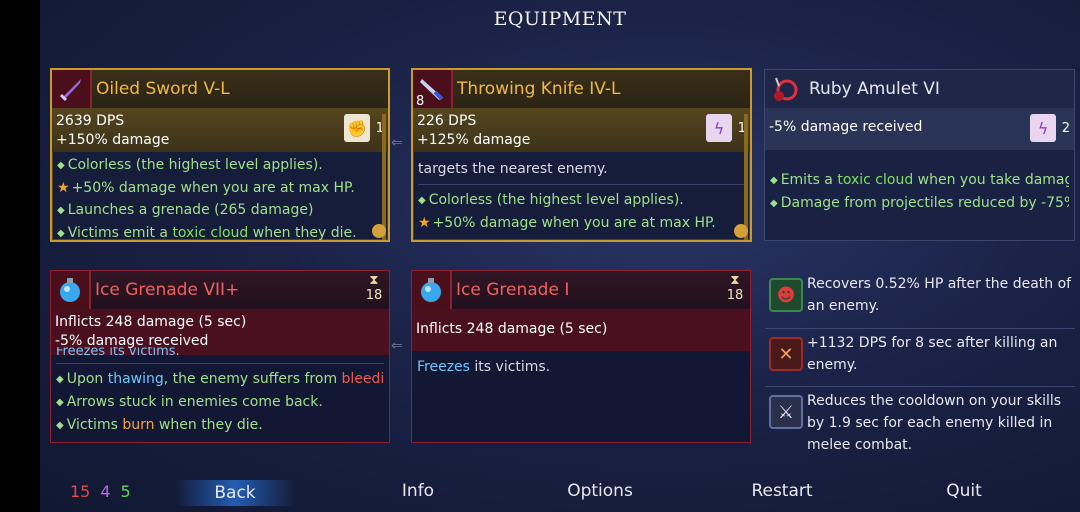 Image resolution: width=1080 pixels, height=512 pixels. I want to click on knife-mutation-icon: ⚔, so click(786, 412).